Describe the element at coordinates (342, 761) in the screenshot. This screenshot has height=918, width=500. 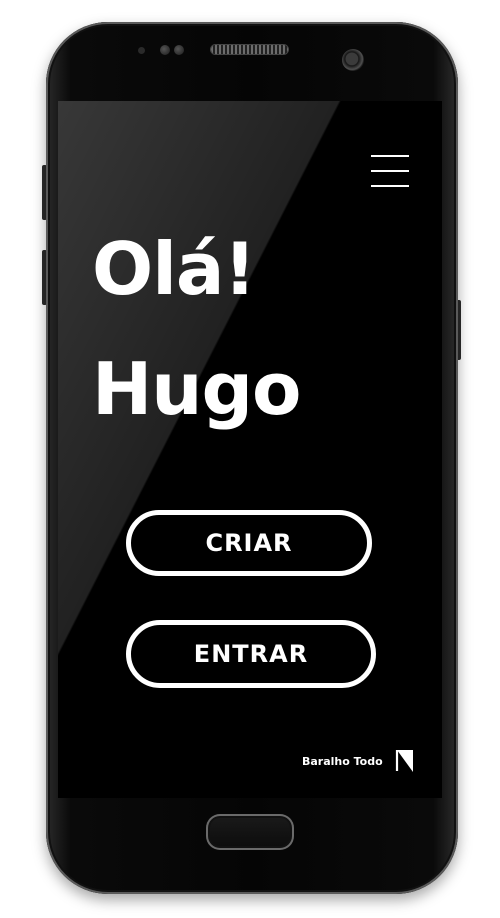
I see `brand-name: Baralho Todo` at that location.